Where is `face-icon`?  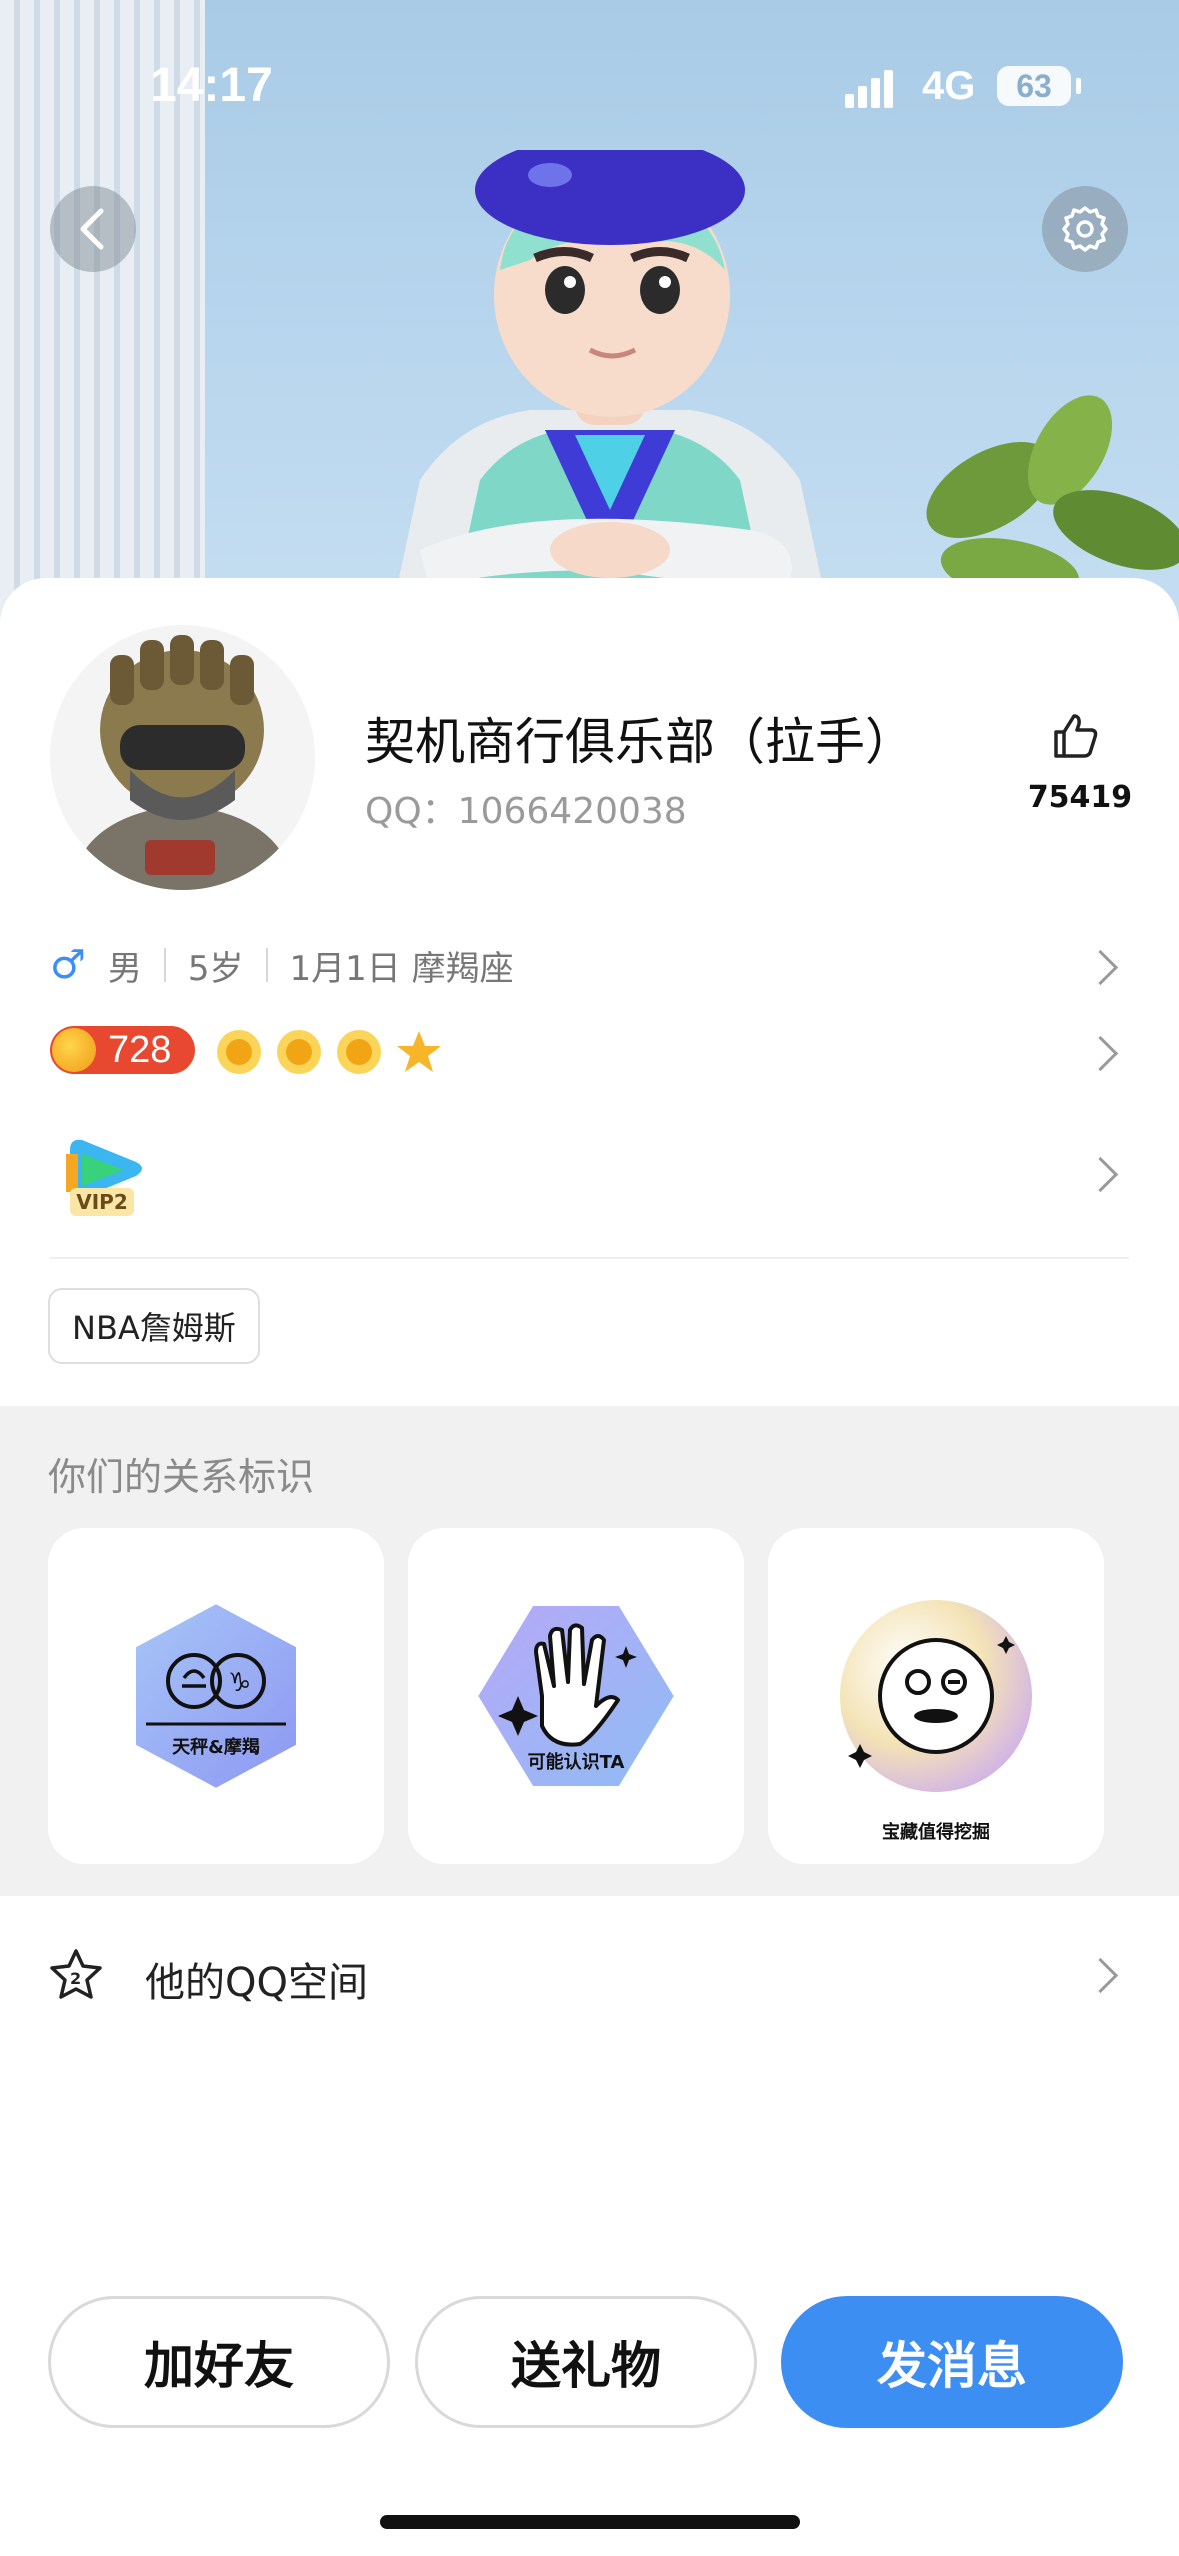 face-icon is located at coordinates (936, 1696).